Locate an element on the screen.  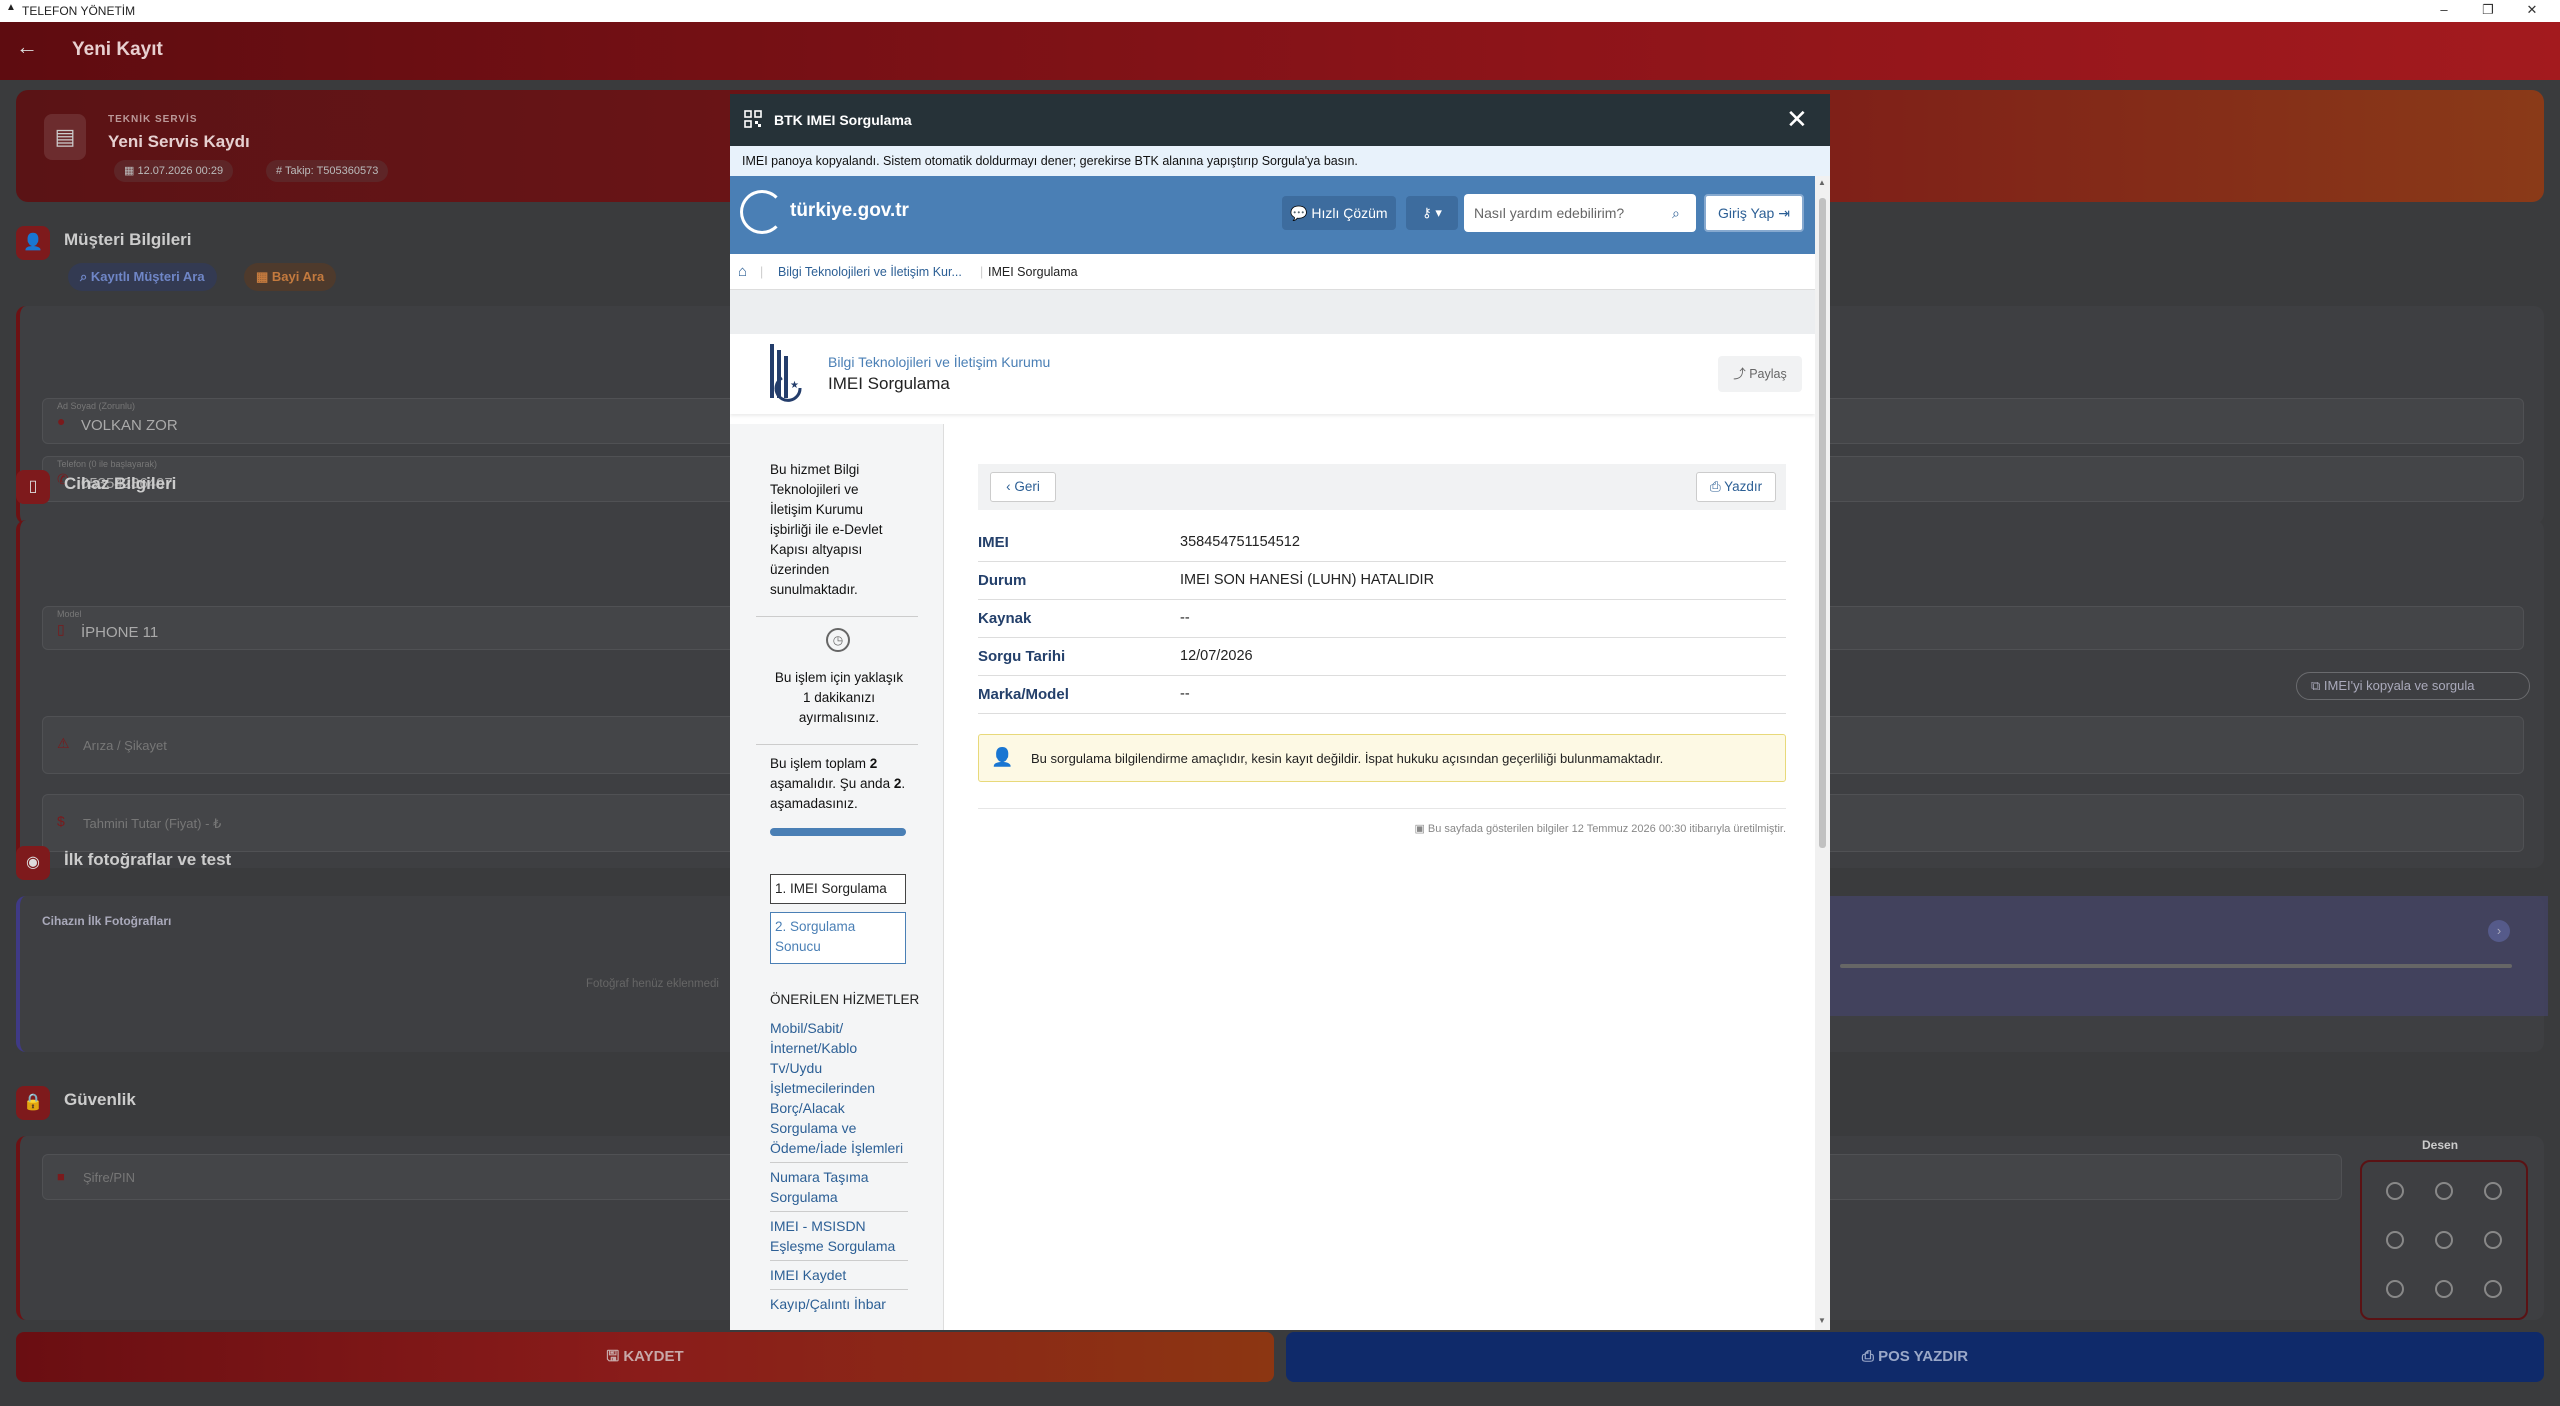
quick-solution-button: 💬 Hızlı Çözüm is located at coordinates (1339, 213).